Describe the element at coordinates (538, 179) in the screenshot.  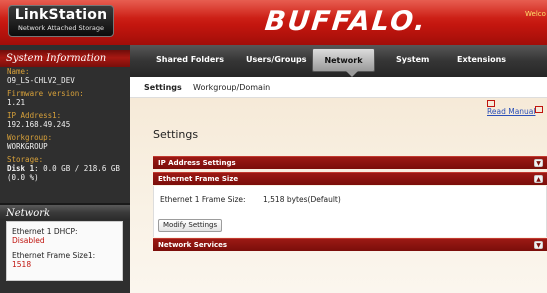
I see `chevron-up-icon: ▲` at that location.